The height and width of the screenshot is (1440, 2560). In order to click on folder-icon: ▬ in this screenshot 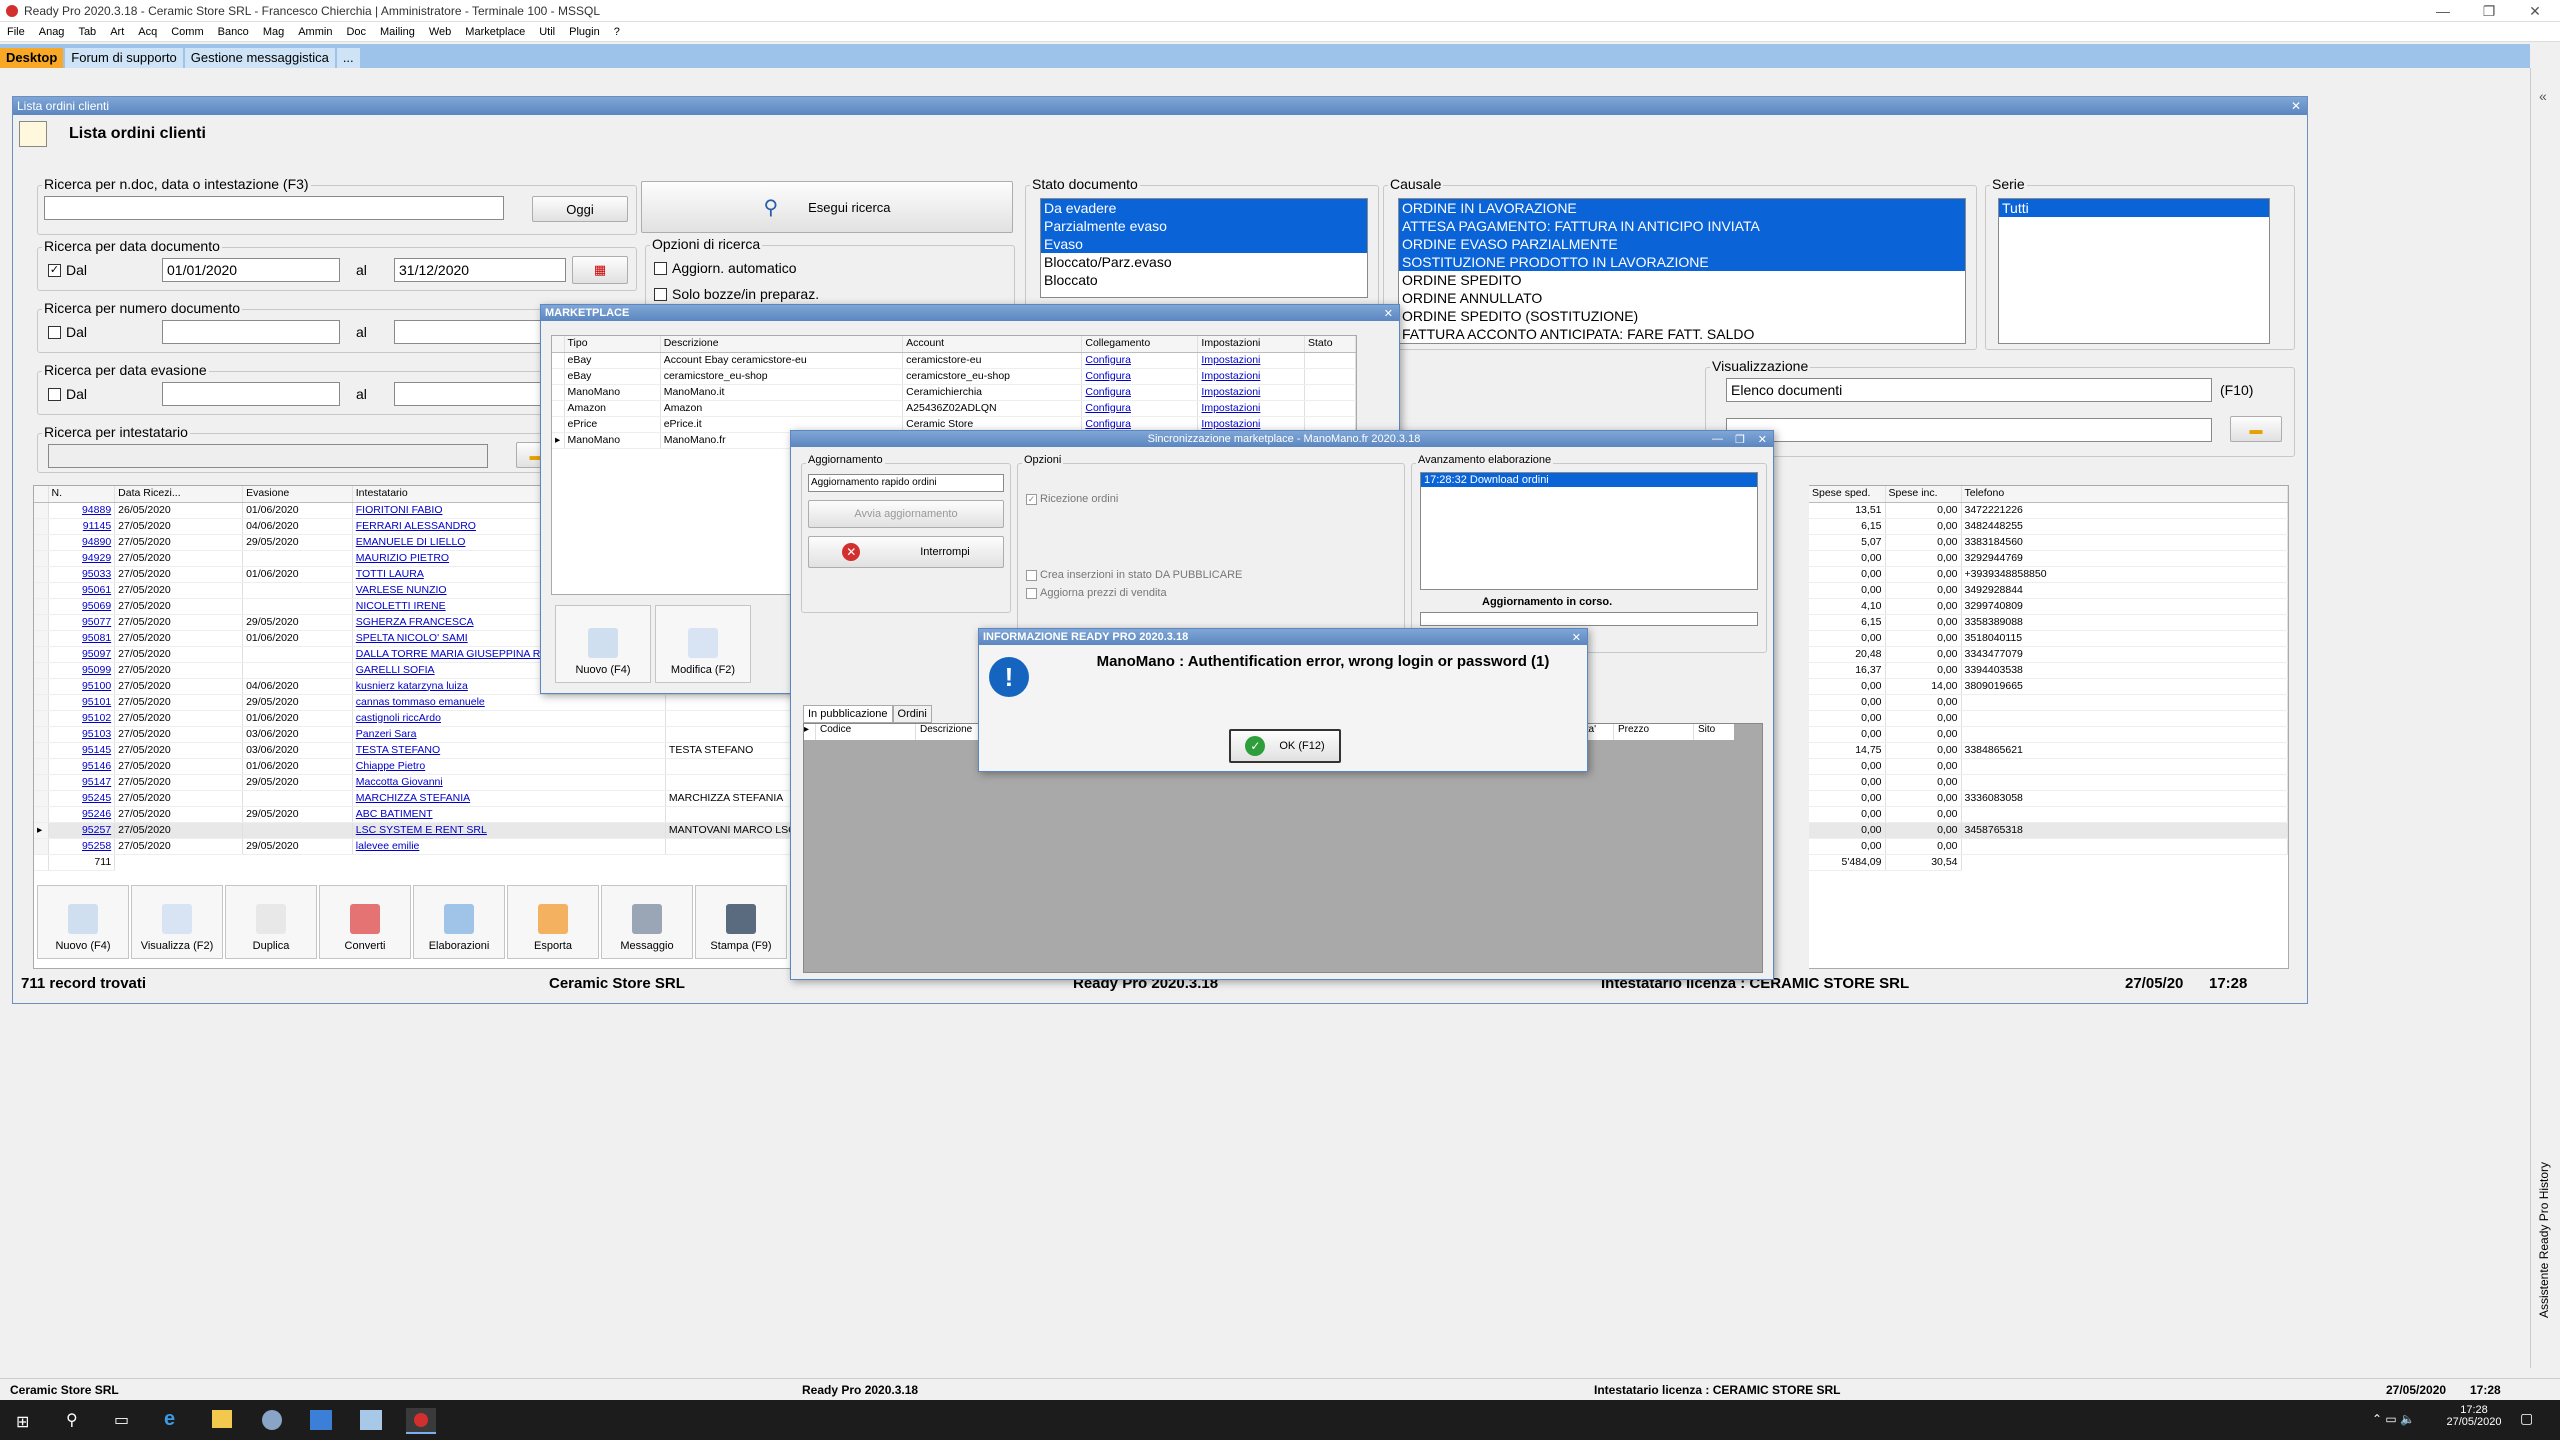, I will do `click(2256, 429)`.